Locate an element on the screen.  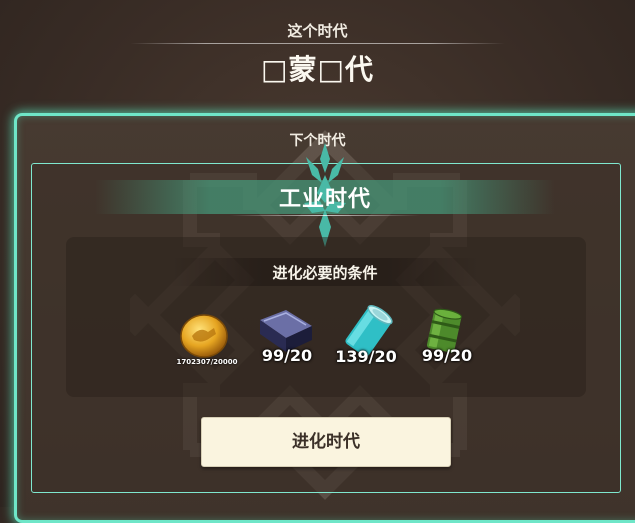
current-era-label: 这个时代 is located at coordinates (317, 31).